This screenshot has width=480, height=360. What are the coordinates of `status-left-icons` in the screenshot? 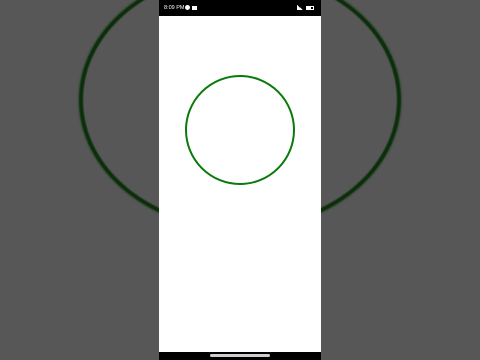 It's located at (191, 7).